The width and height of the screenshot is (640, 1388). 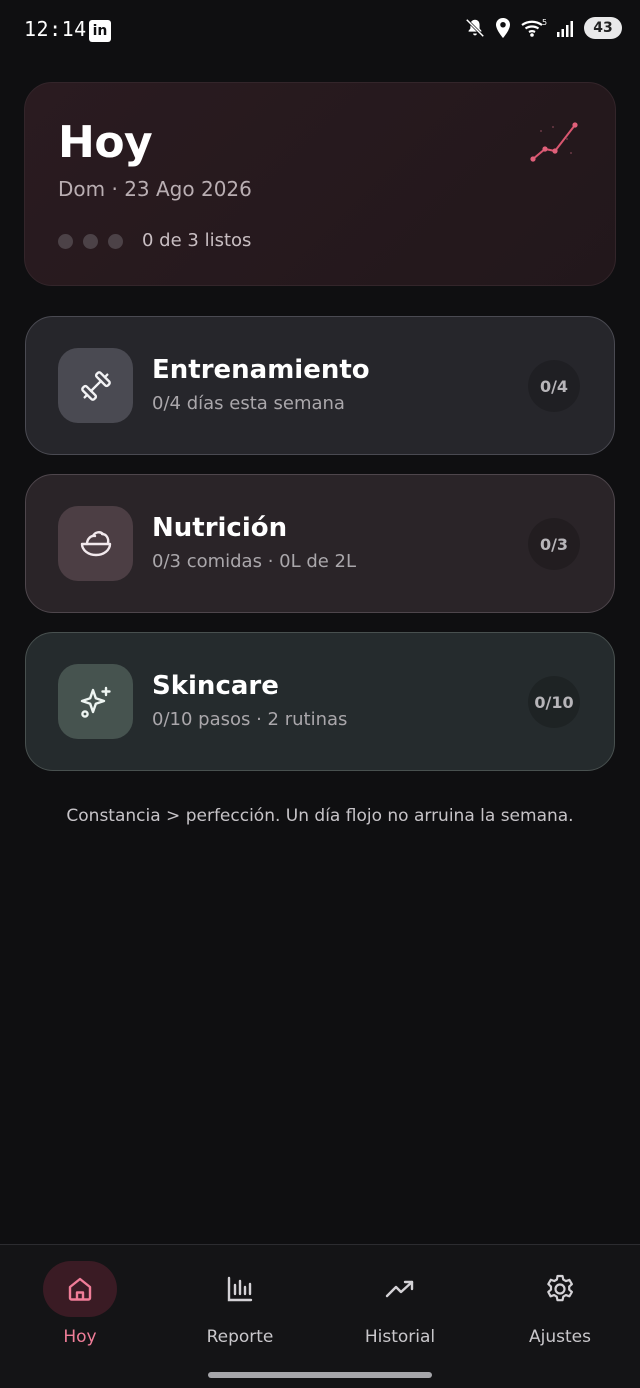 What do you see at coordinates (261, 370) in the screenshot?
I see `training-title: Entrenamiento` at bounding box center [261, 370].